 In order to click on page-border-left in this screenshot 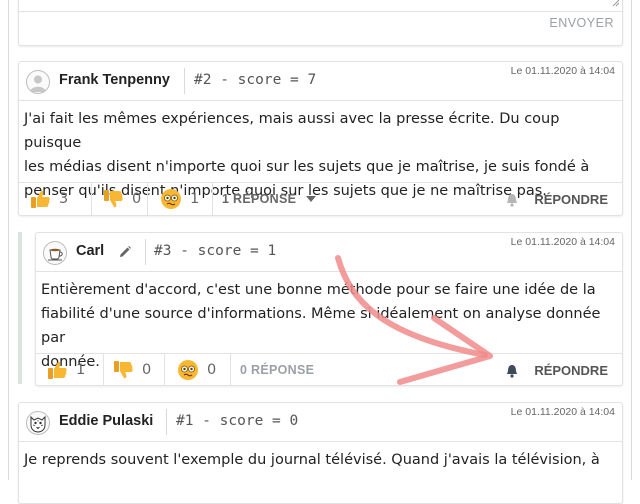, I will do `click(8, 240)`.